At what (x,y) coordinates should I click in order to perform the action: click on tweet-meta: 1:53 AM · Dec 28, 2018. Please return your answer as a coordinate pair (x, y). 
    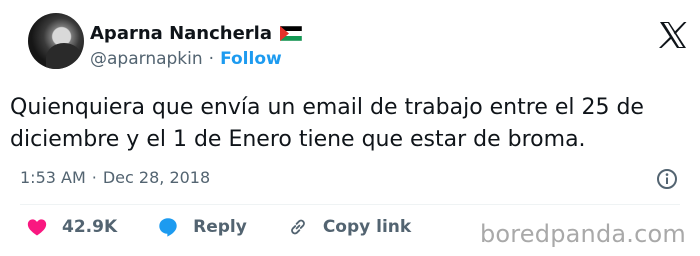
    Looking at the image, I should click on (350, 179).